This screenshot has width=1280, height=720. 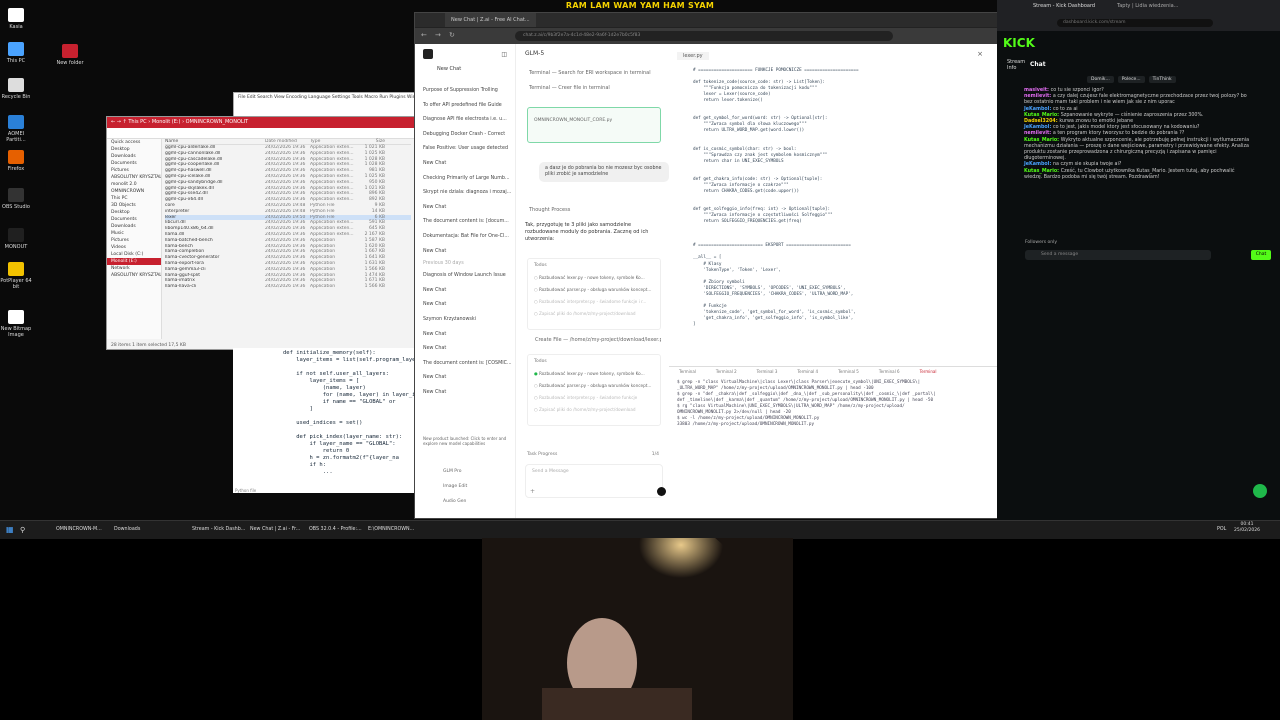 I want to click on attached-file-card: OMNINCROWN_MONOLIT_CORE.py, so click(x=594, y=125).